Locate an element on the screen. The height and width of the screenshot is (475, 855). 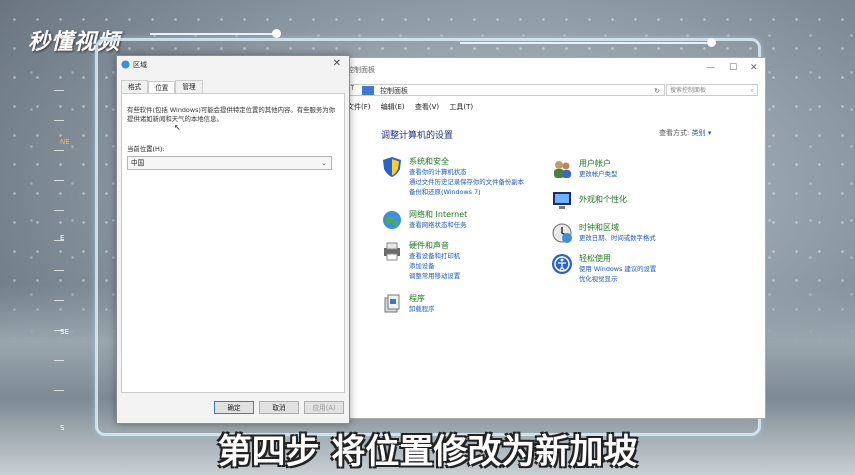
view-by-label: 查看方式: is located at coordinates (674, 133).